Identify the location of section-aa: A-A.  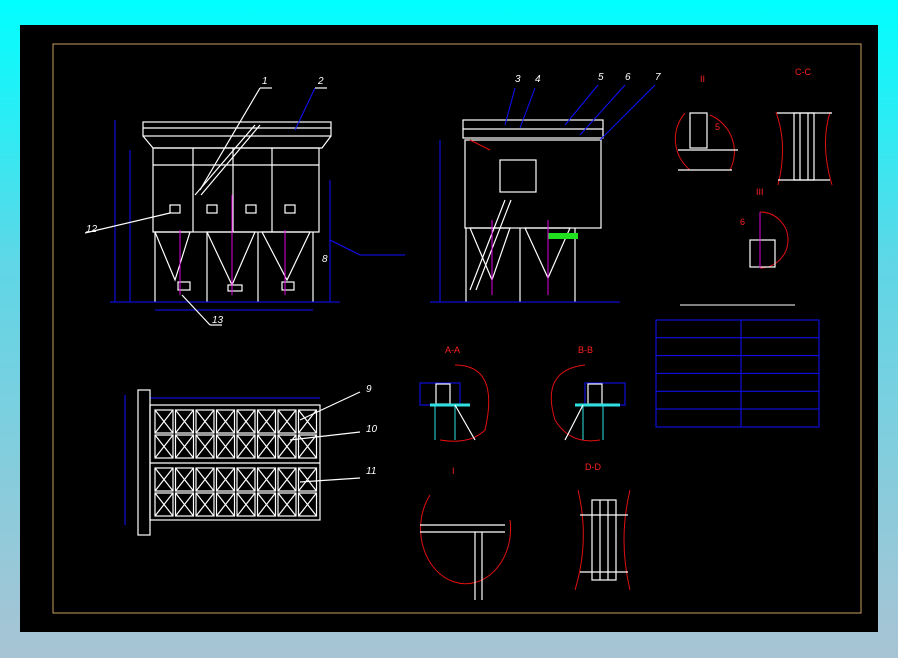
(454, 393).